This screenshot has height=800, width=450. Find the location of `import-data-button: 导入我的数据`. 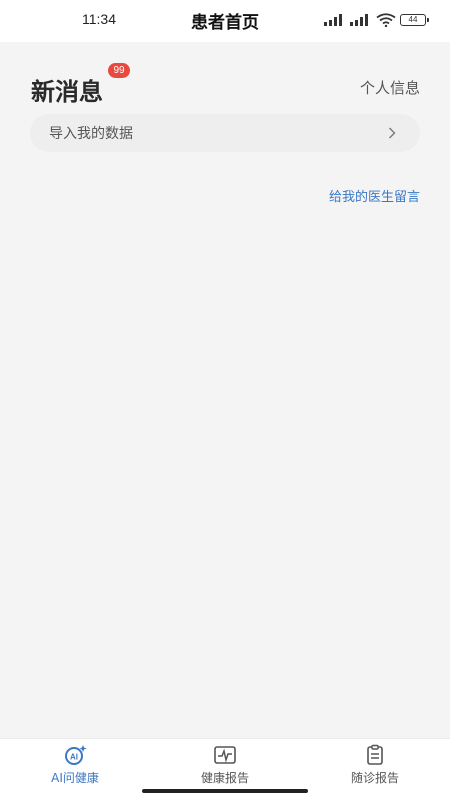

import-data-button: 导入我的数据 is located at coordinates (225, 133).